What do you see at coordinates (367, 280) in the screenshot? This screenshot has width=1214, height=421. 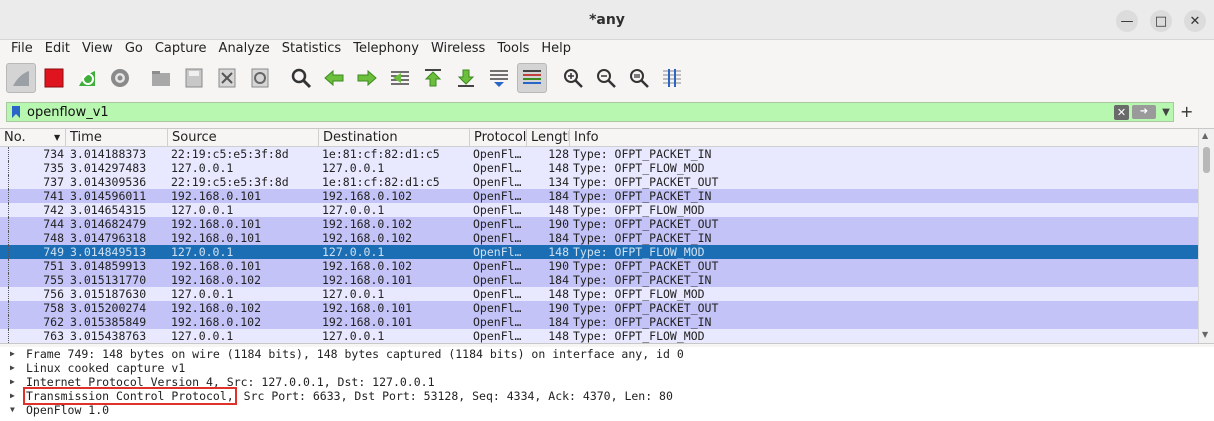 I see `packet-destination: 192.168.0.101` at bounding box center [367, 280].